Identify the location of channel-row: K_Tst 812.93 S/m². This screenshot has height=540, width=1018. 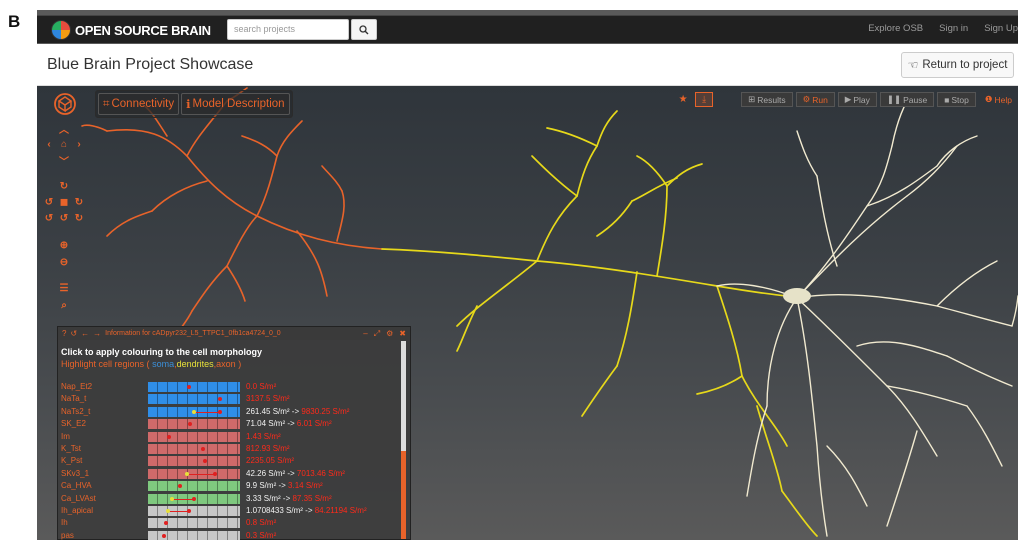
(231, 449).